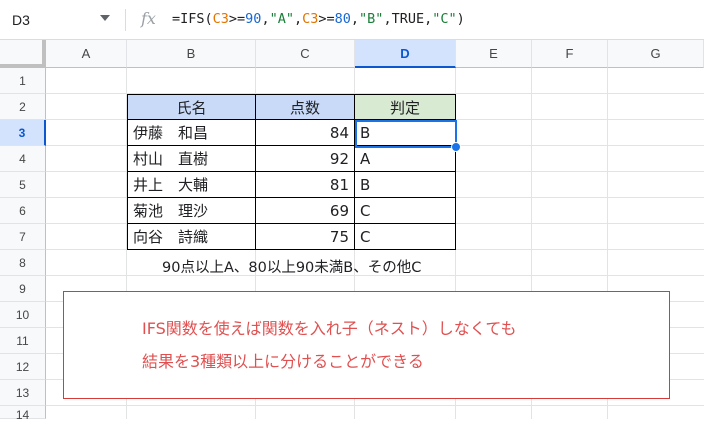  What do you see at coordinates (305, 185) in the screenshot?
I see `table-cell-score: 81` at bounding box center [305, 185].